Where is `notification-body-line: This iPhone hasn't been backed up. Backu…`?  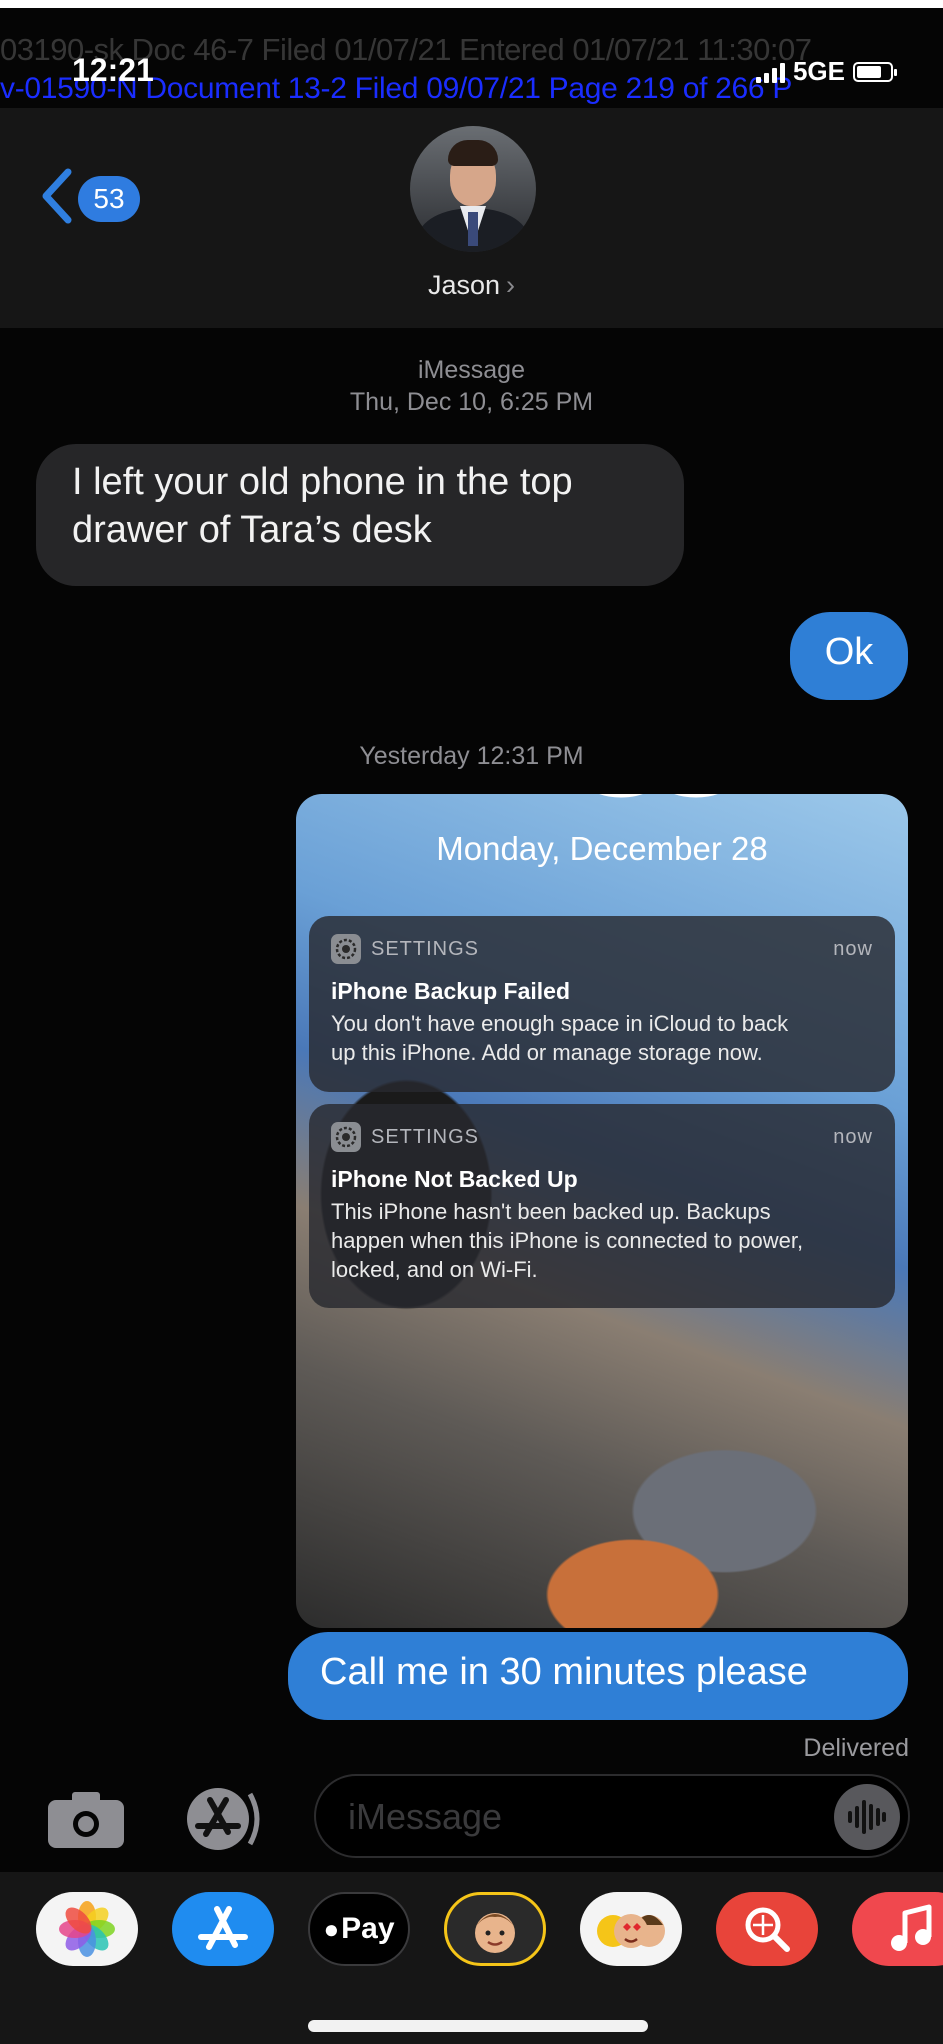 notification-body-line: This iPhone hasn't been backed up. Backu… is located at coordinates (551, 1211).